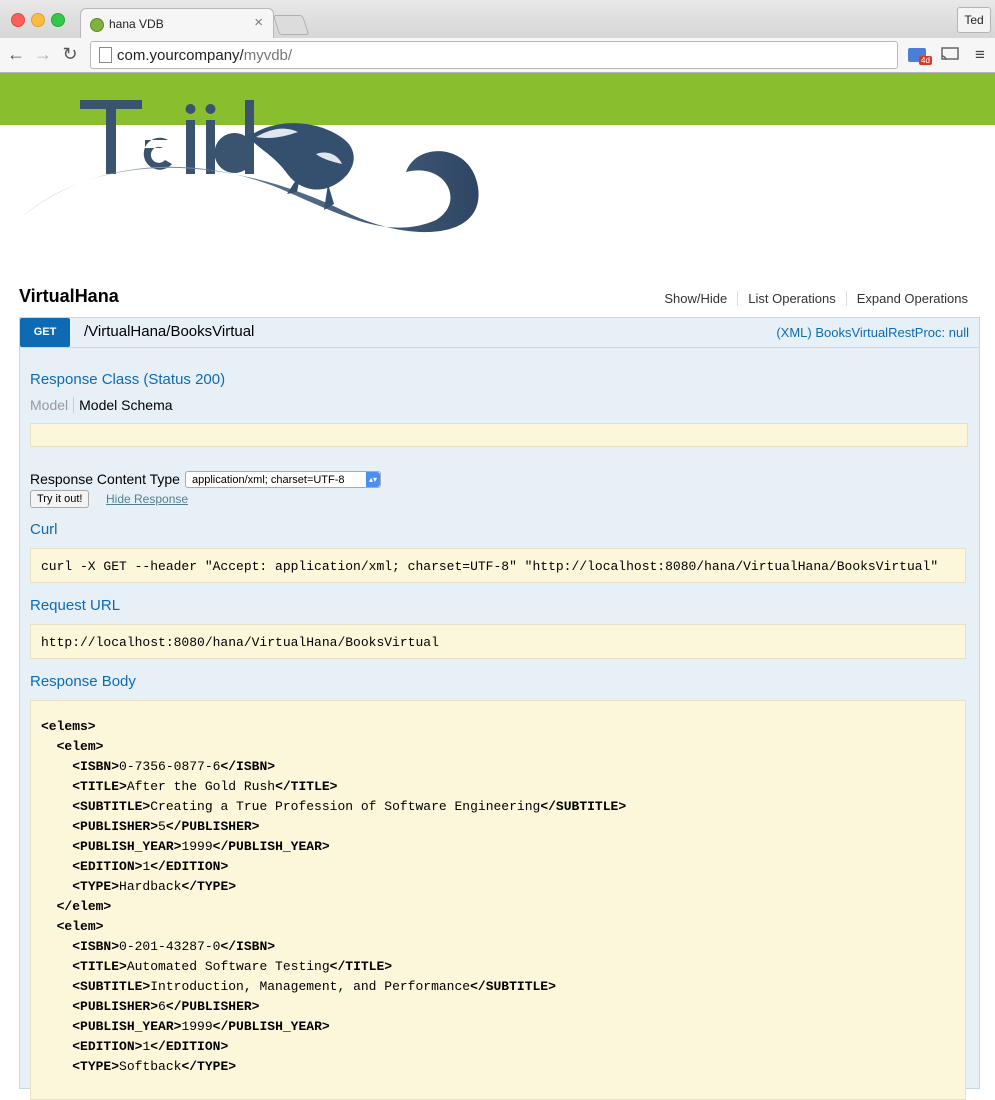 This screenshot has height=1100, width=995. Describe the element at coordinates (105, 479) in the screenshot. I see `response-content-type-label: Response Content Type` at that location.